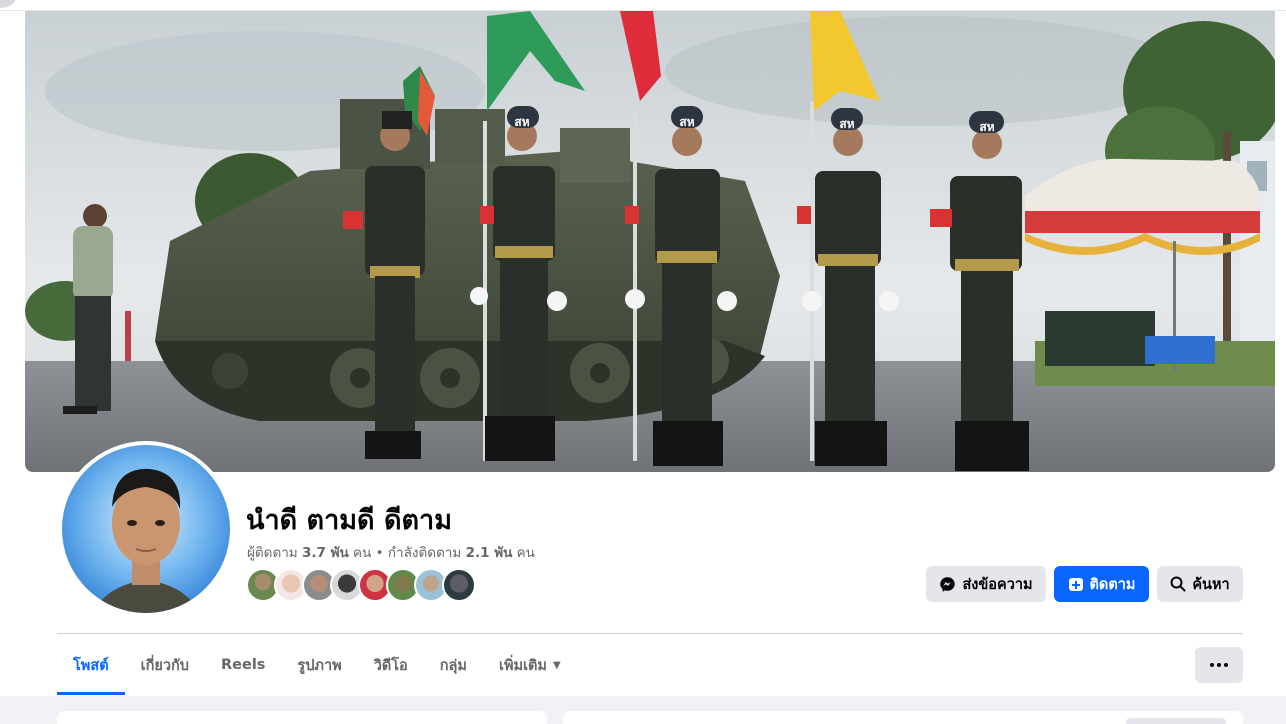 Image resolution: width=1286 pixels, height=724 pixels. I want to click on messenger-icon, so click(947, 584).